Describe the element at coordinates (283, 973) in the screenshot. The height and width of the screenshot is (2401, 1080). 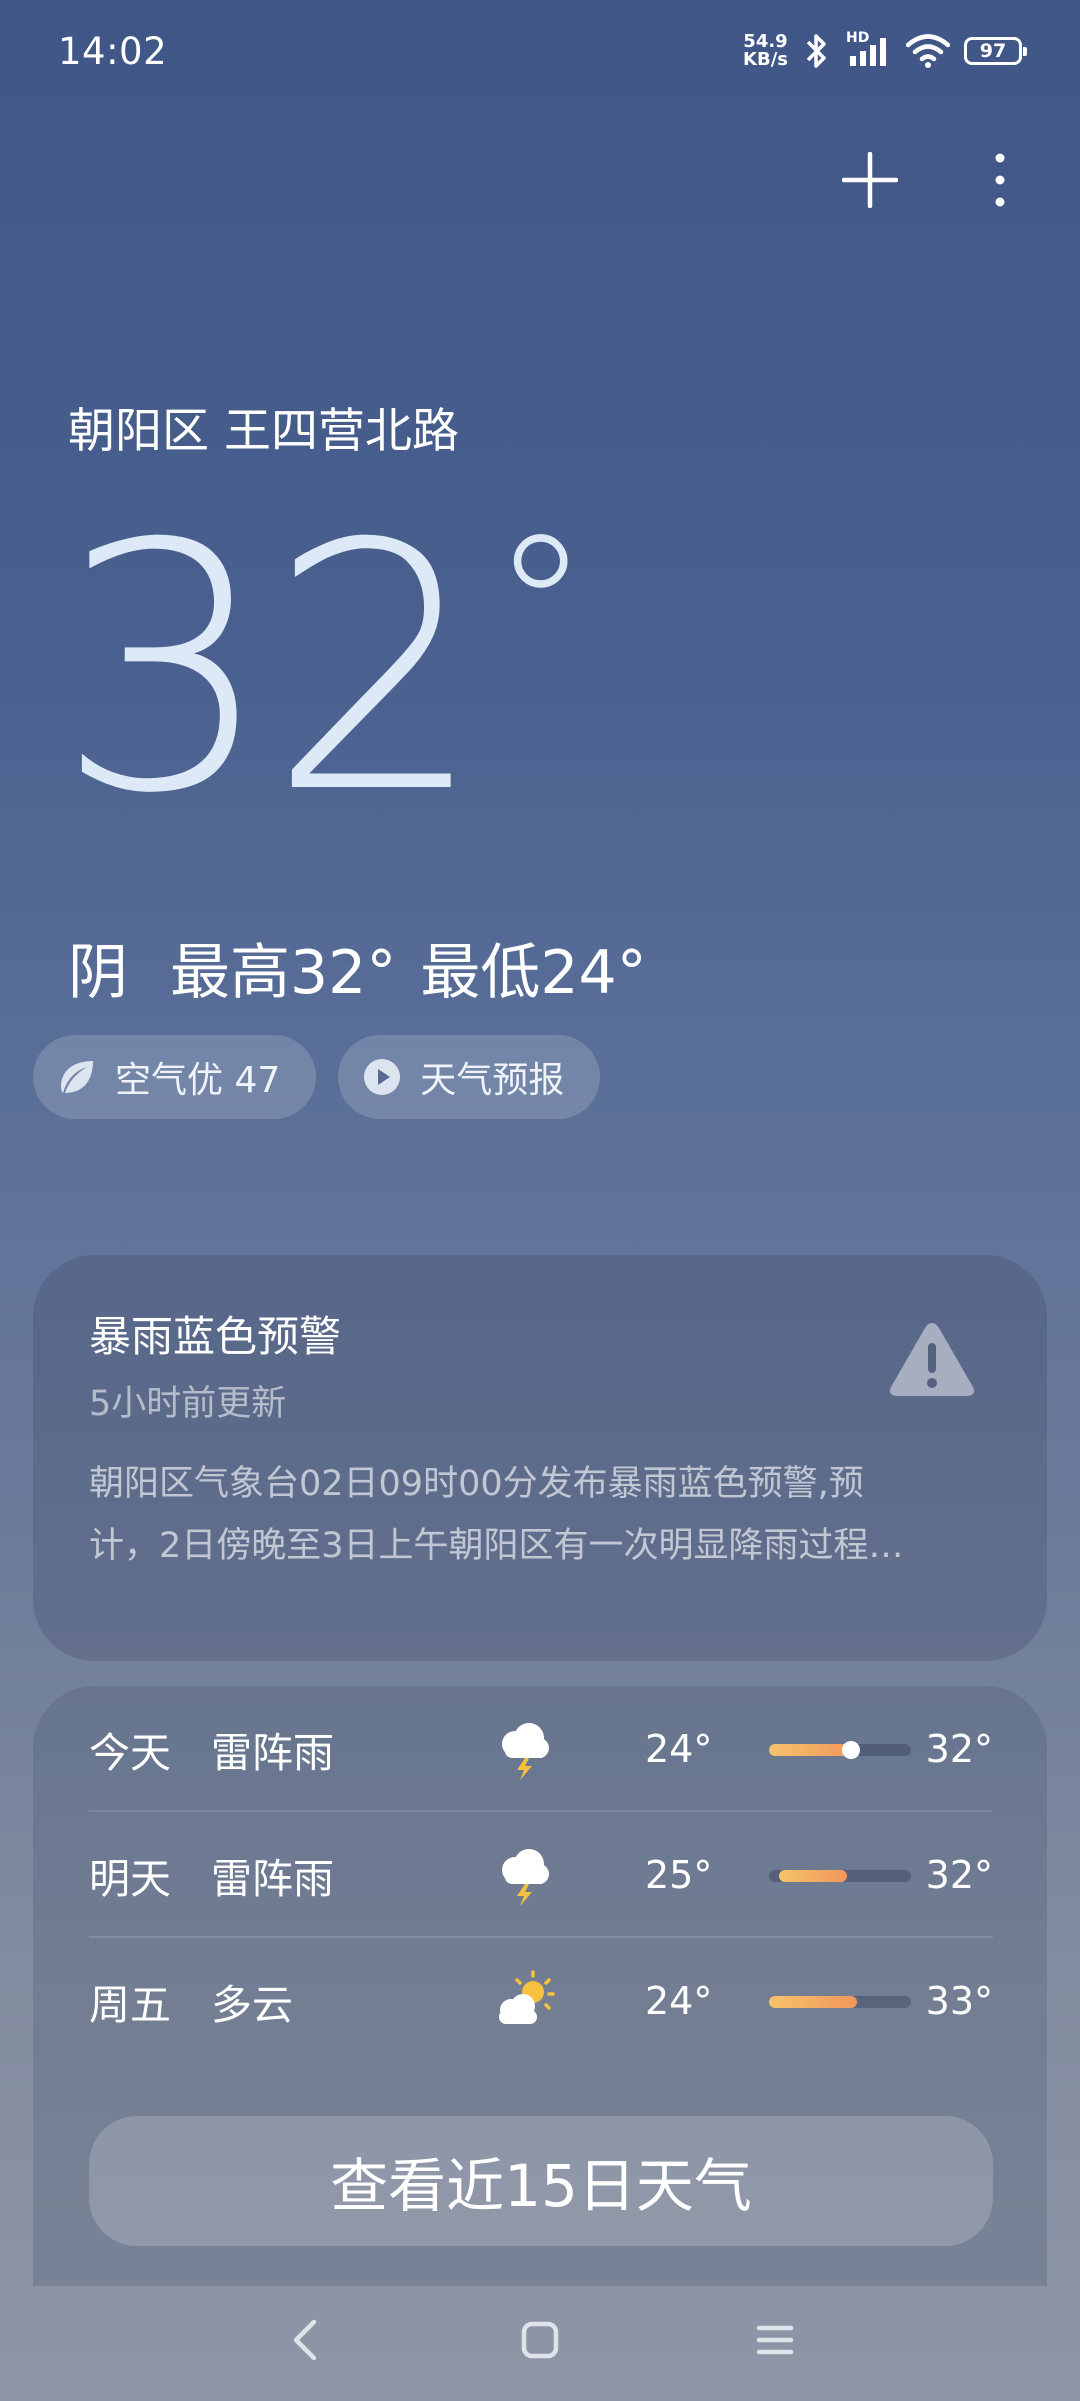
I see `today-high: 最高32°` at that location.